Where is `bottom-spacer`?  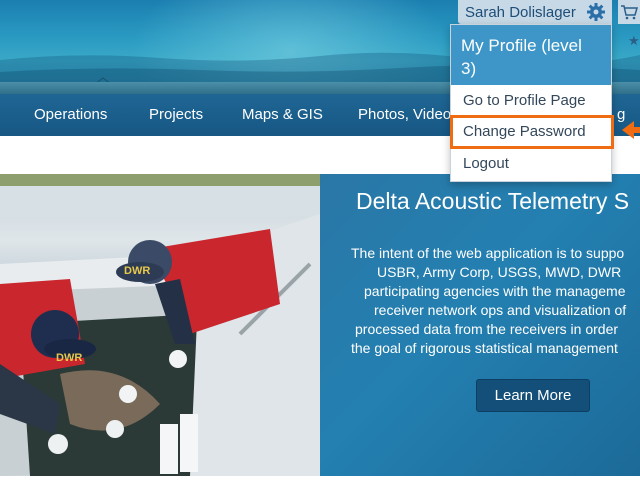
bottom-spacer is located at coordinates (320, 478).